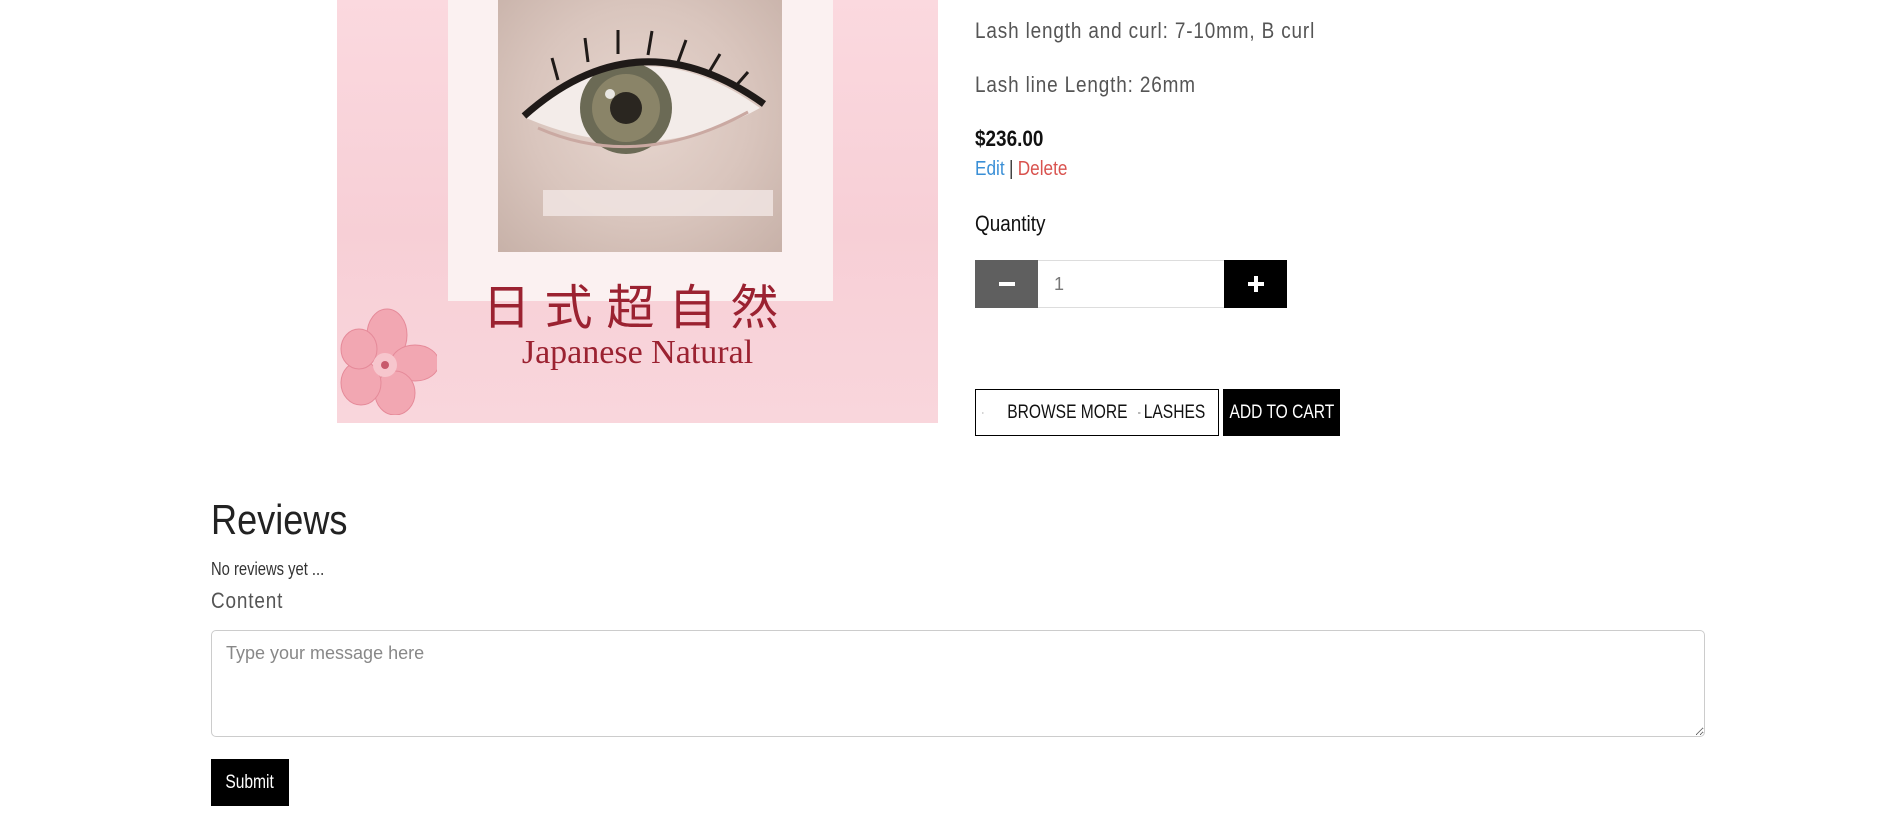 This screenshot has width=1897, height=818. I want to click on quantity-label: Quantity, so click(1010, 223).